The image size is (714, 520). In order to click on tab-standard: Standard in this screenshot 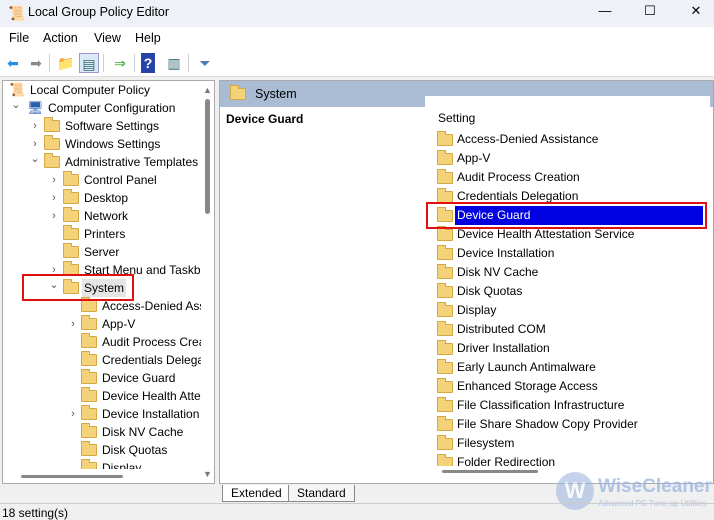, I will do `click(321, 493)`.